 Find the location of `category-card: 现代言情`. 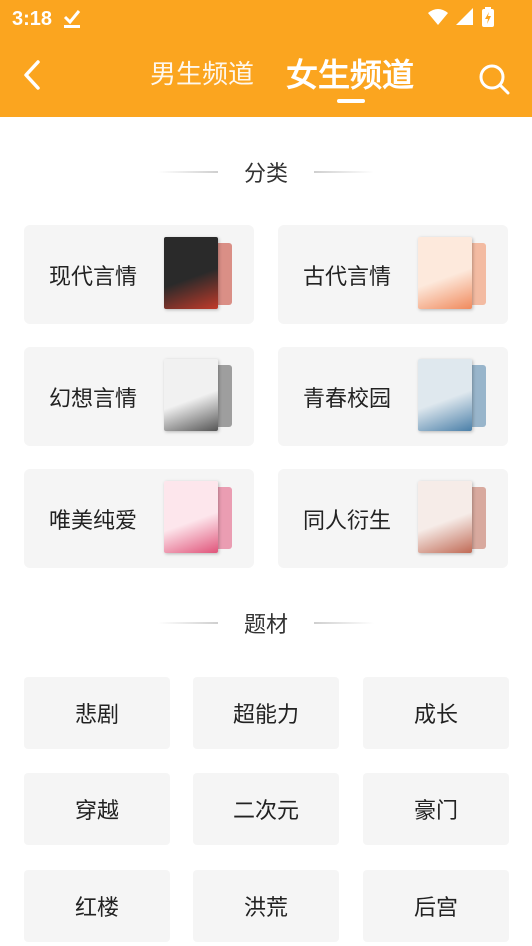

category-card: 现代言情 is located at coordinates (139, 274).